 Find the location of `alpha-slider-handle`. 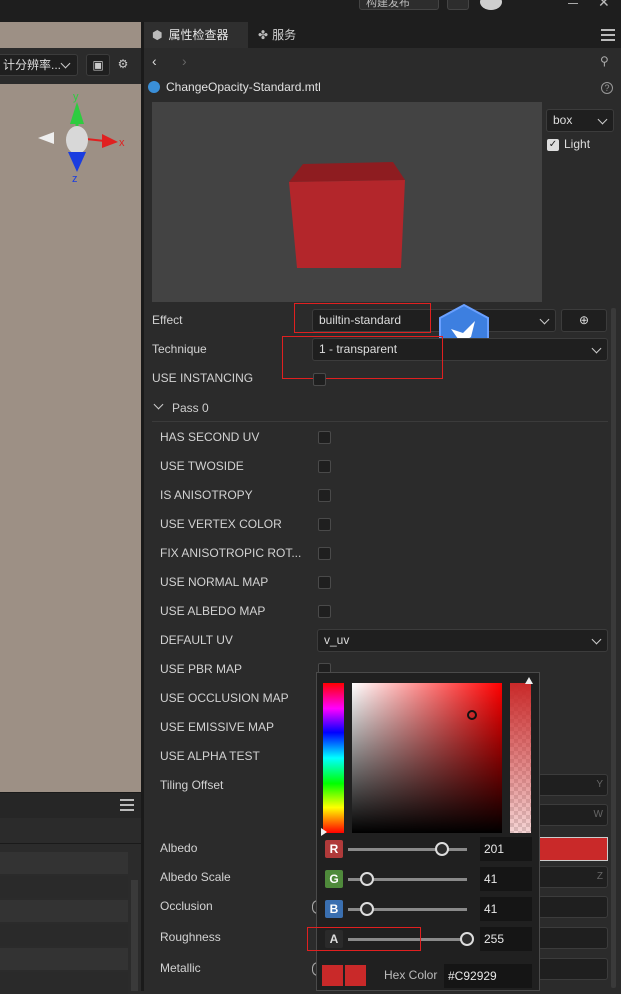

alpha-slider-handle is located at coordinates (529, 680).